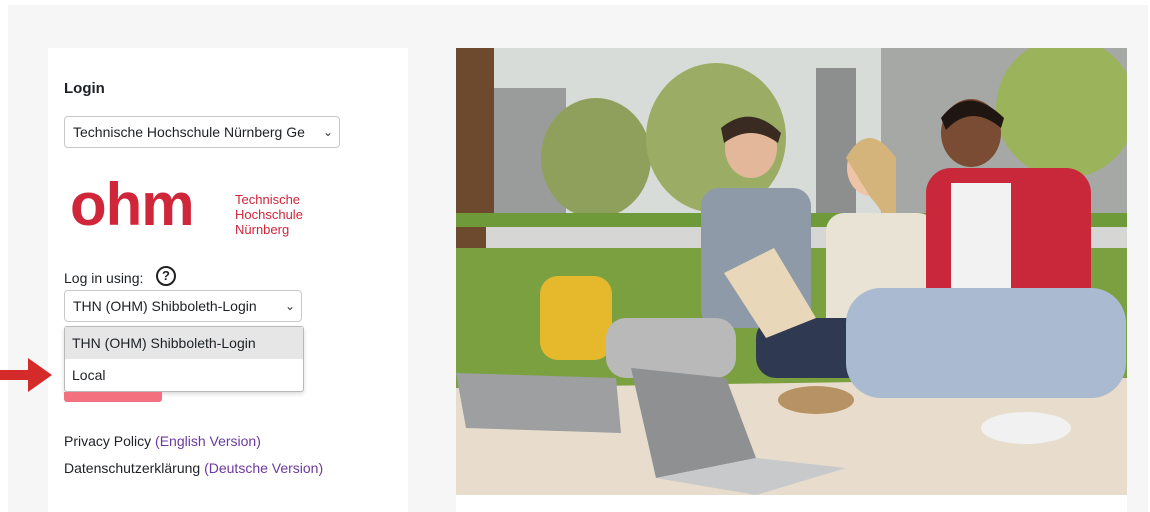  I want to click on login-button, so click(113, 397).